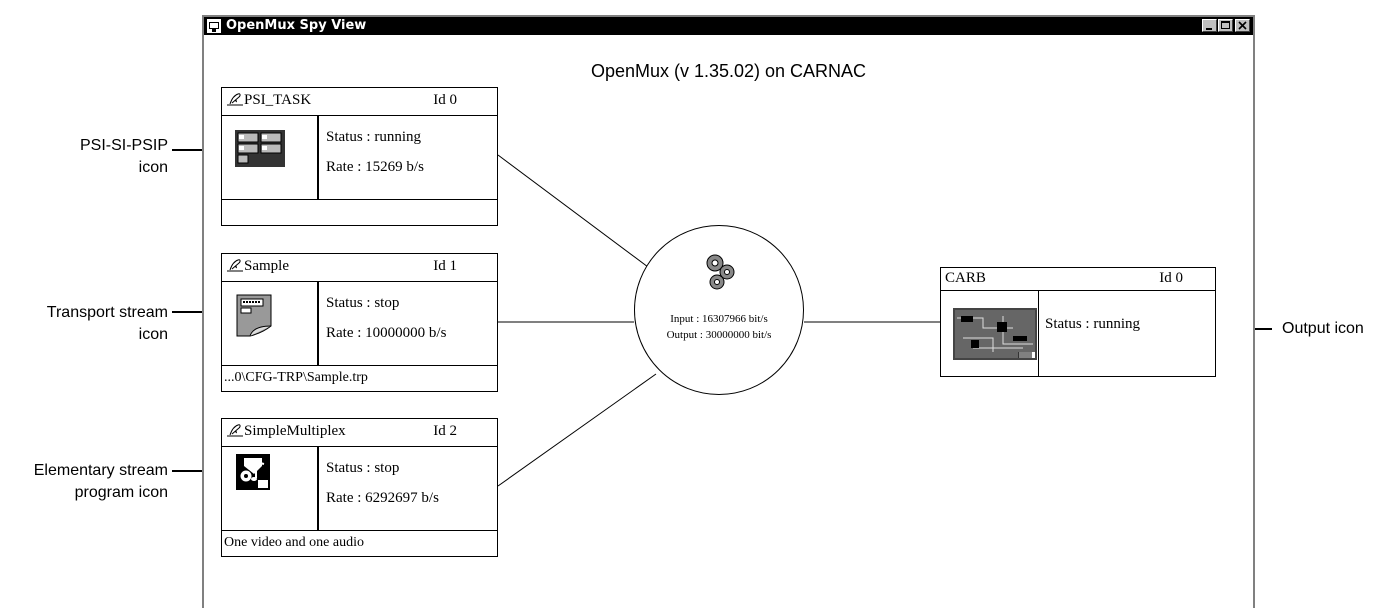  What do you see at coordinates (445, 266) in the screenshot?
I see `task-id: Id 1` at bounding box center [445, 266].